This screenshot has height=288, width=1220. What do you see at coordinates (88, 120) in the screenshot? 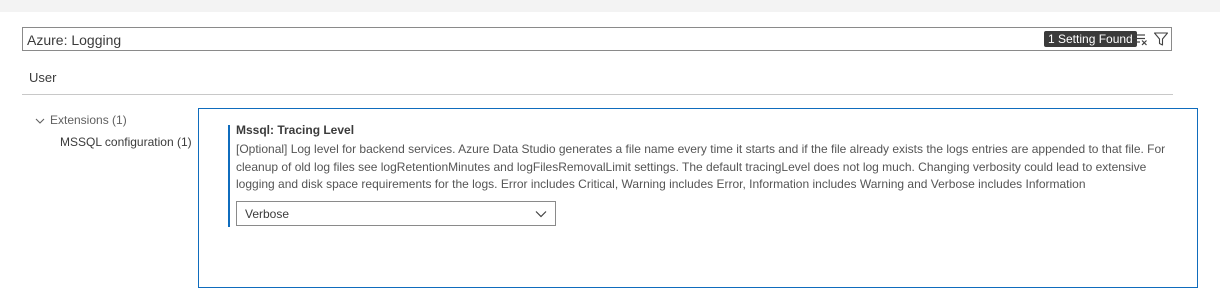
I see `toc-item-label: Extensions (1)` at bounding box center [88, 120].